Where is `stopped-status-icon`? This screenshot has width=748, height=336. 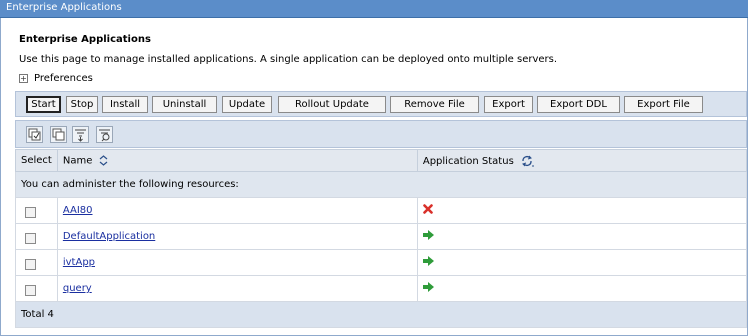 stopped-status-icon is located at coordinates (428, 209).